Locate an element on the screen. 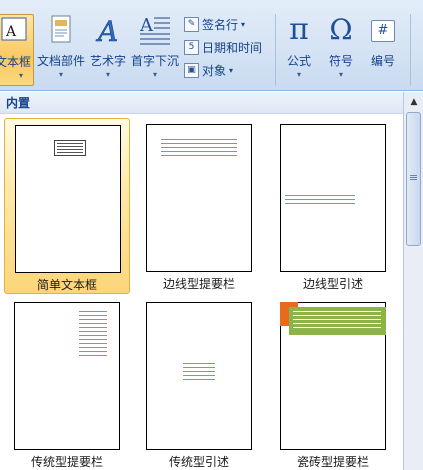 This screenshot has width=423, height=470. number-icon: # is located at coordinates (383, 31).